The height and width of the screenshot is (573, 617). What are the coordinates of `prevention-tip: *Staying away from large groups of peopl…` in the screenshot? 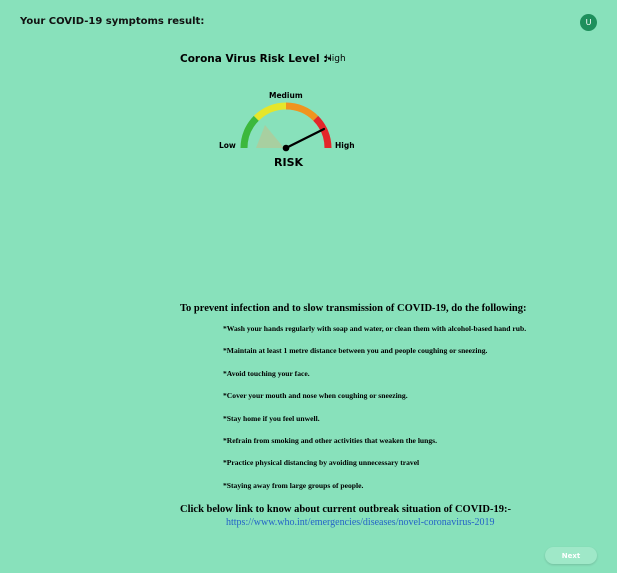 It's located at (293, 485).